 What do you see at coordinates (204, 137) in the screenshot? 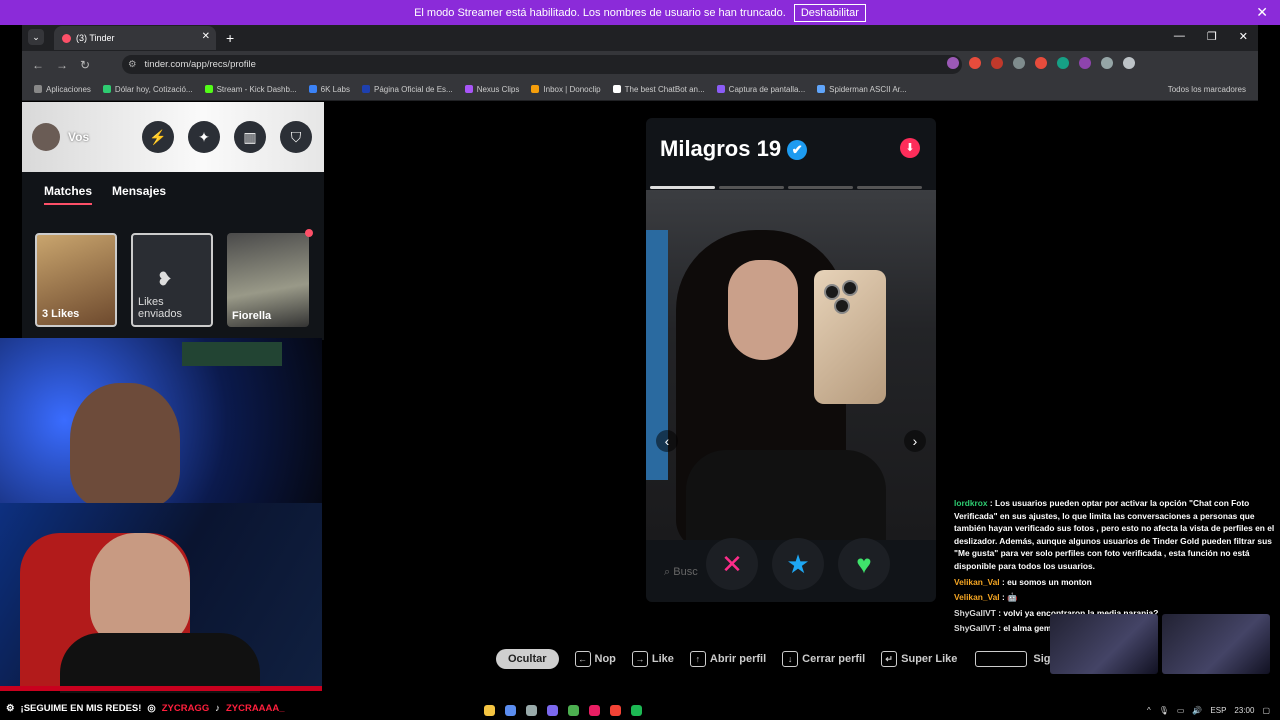
I see `explore-compass-icon: ✦` at bounding box center [204, 137].